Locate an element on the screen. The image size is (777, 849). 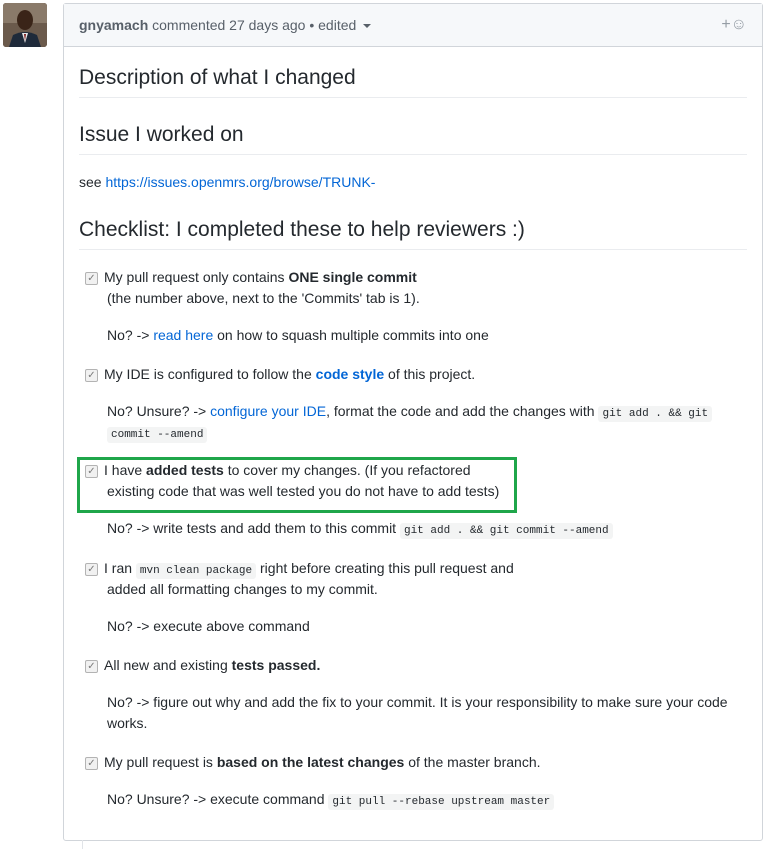
checkbox-4: ✓ is located at coordinates (91, 569).